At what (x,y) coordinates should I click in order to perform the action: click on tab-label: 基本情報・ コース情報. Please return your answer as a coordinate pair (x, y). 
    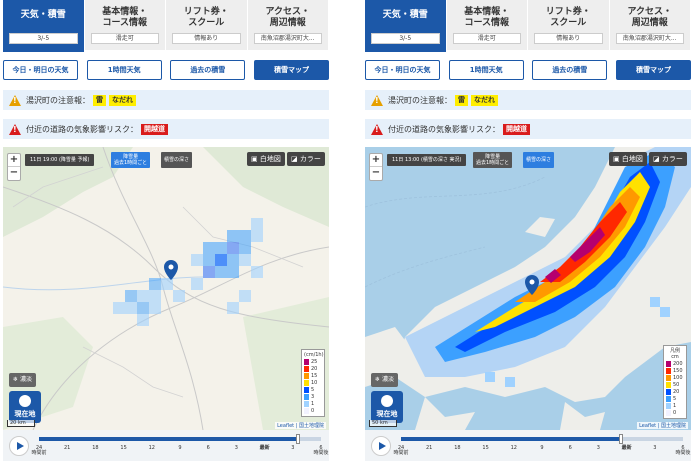
    Looking at the image, I should click on (125, 17).